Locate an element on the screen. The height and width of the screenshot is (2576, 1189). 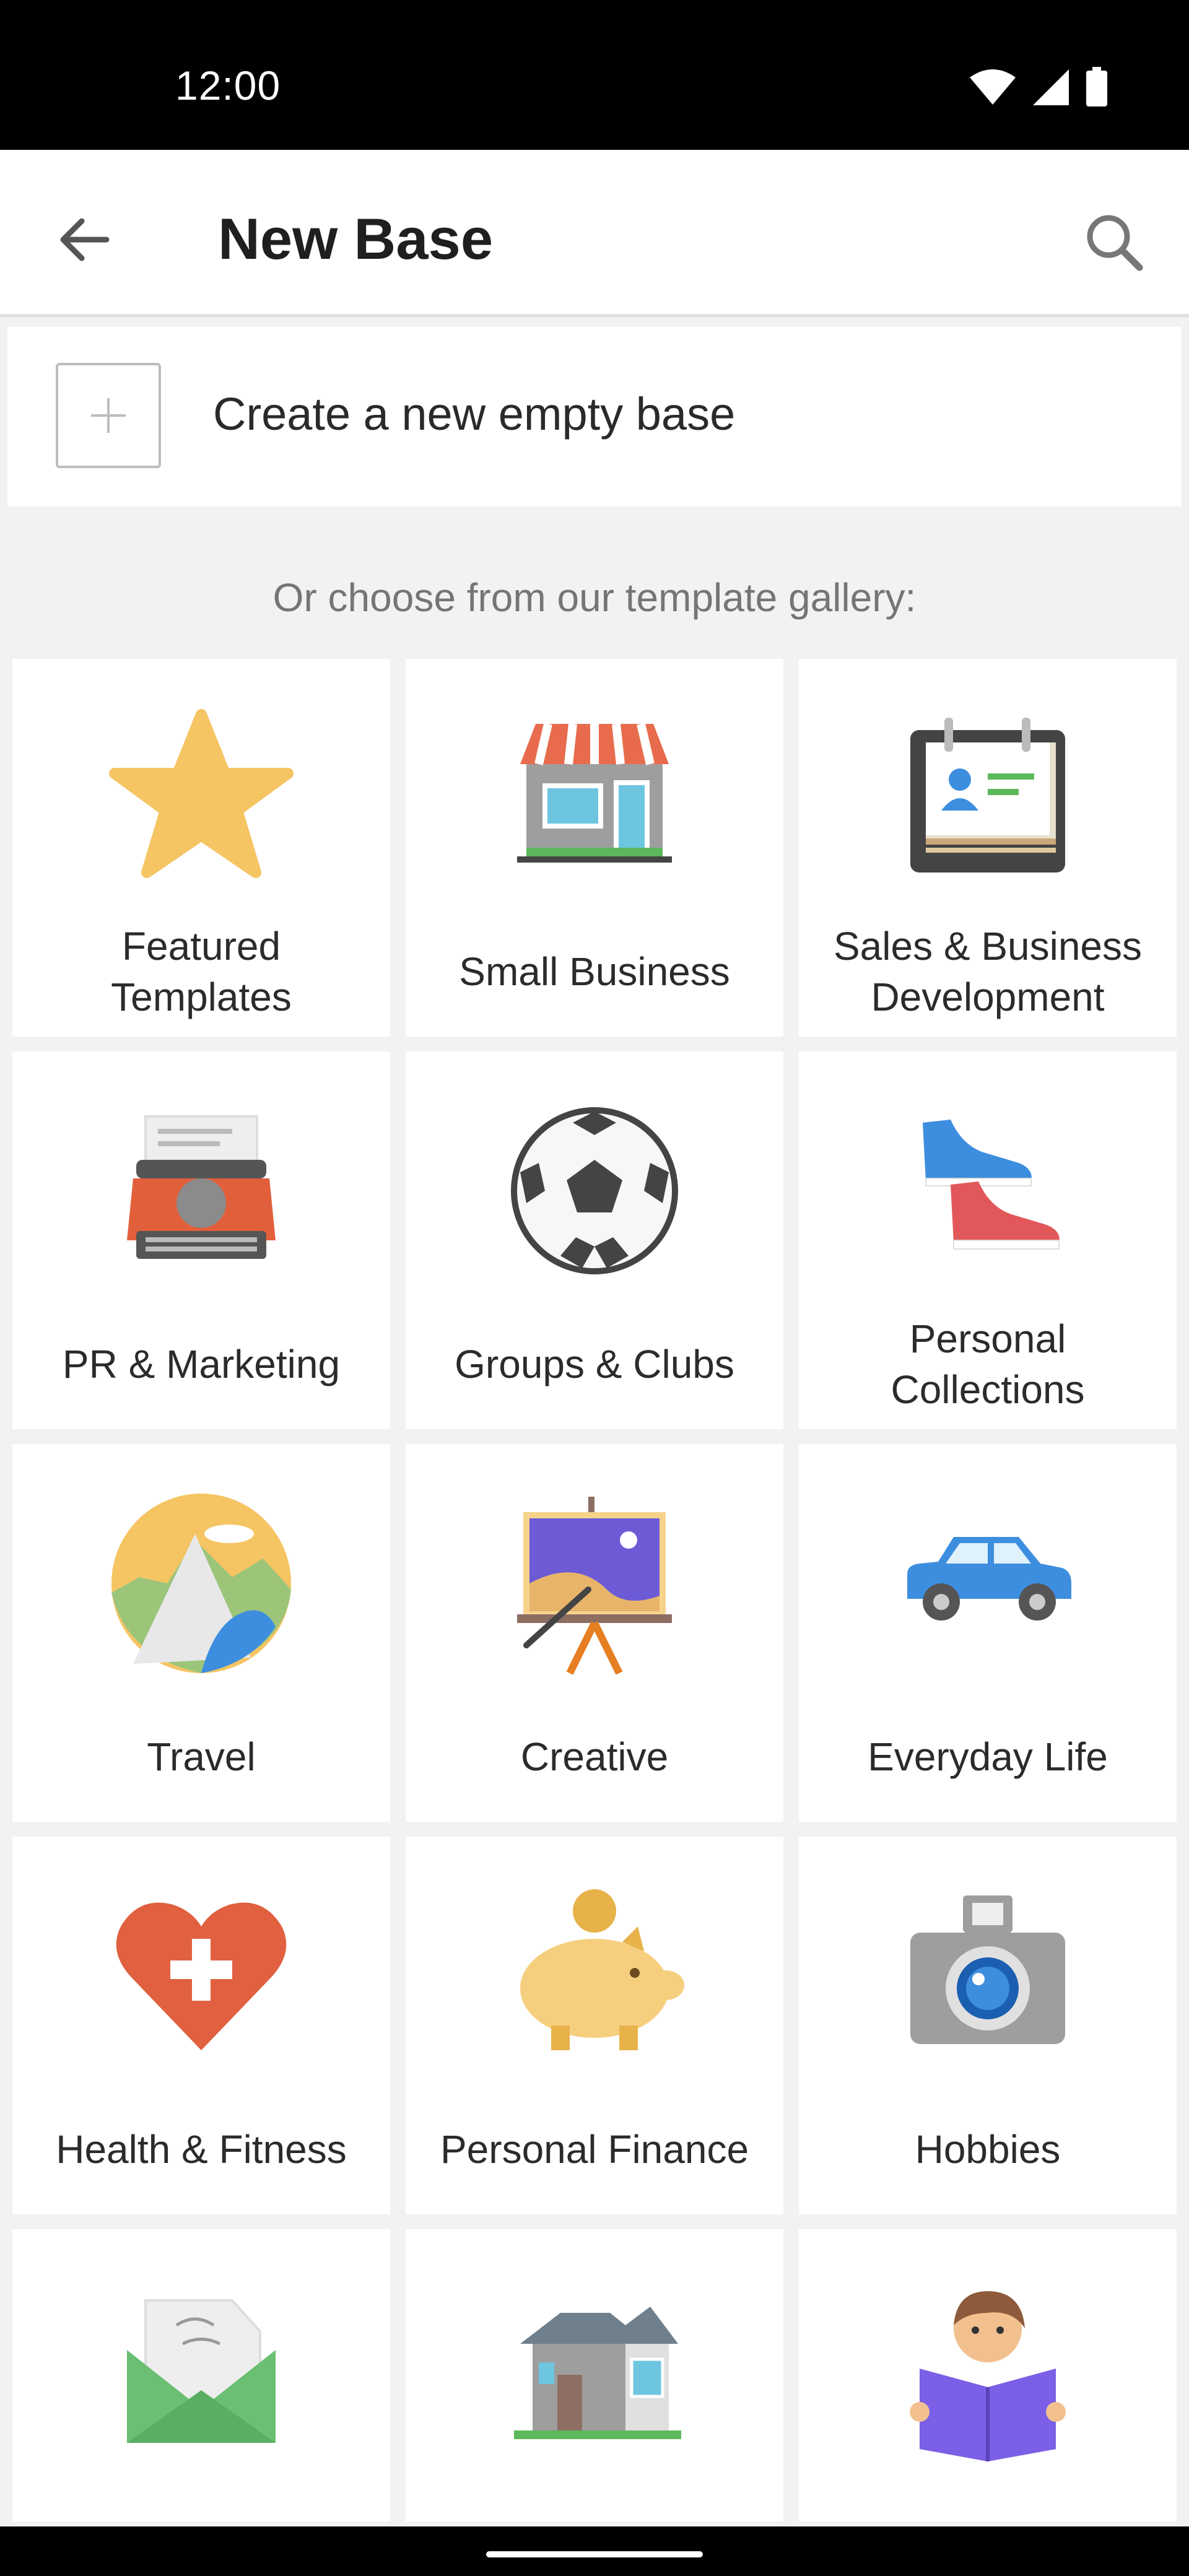
template-tile-small-business: Small Business is located at coordinates (594, 848).